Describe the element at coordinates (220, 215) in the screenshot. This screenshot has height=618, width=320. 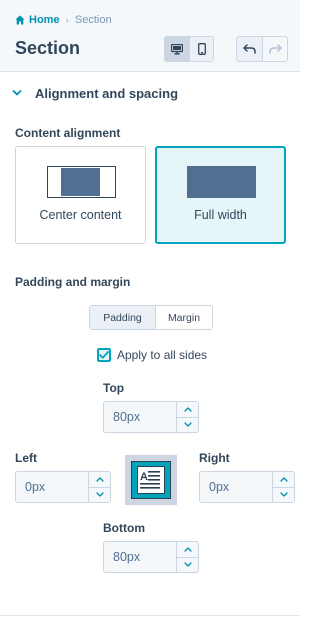
I see `full-width-label: Full width` at that location.